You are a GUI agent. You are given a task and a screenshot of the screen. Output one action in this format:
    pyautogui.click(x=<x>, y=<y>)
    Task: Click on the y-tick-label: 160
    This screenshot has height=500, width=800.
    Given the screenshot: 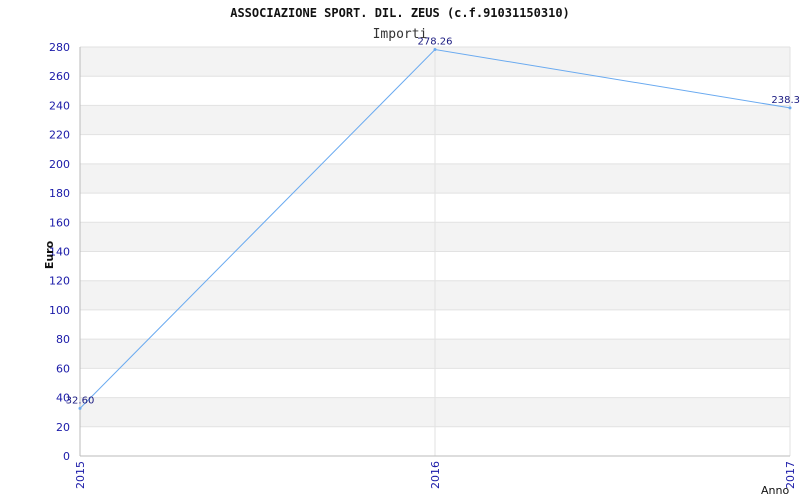 What is the action you would take?
    pyautogui.click(x=59, y=222)
    